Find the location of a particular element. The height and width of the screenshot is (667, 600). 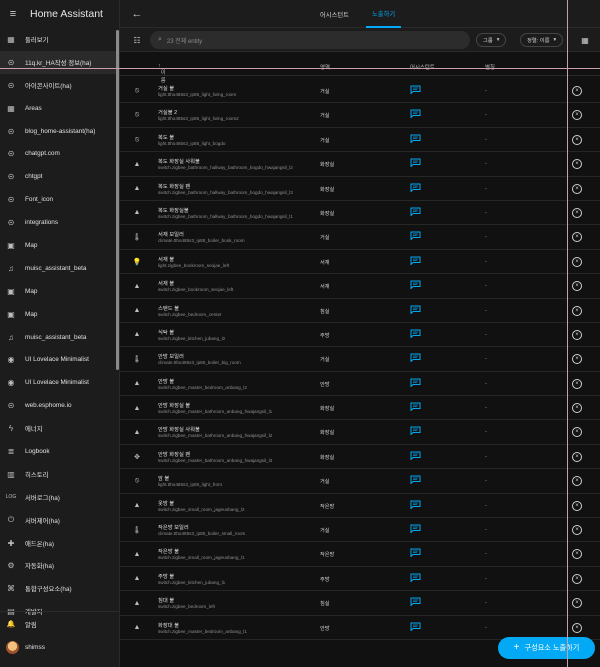

sidebar-item: ▥ 히스토리 is located at coordinates (59, 474).